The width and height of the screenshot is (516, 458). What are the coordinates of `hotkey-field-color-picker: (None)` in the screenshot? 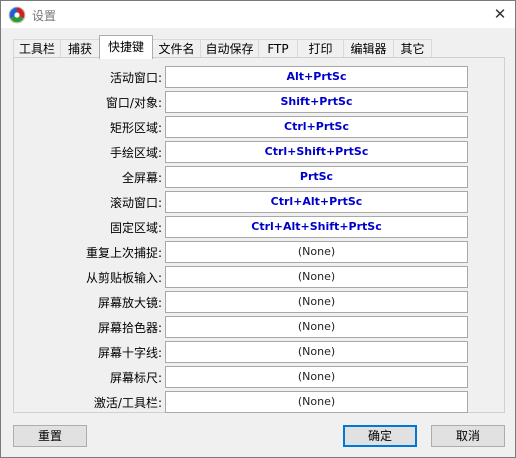 It's located at (316, 327).